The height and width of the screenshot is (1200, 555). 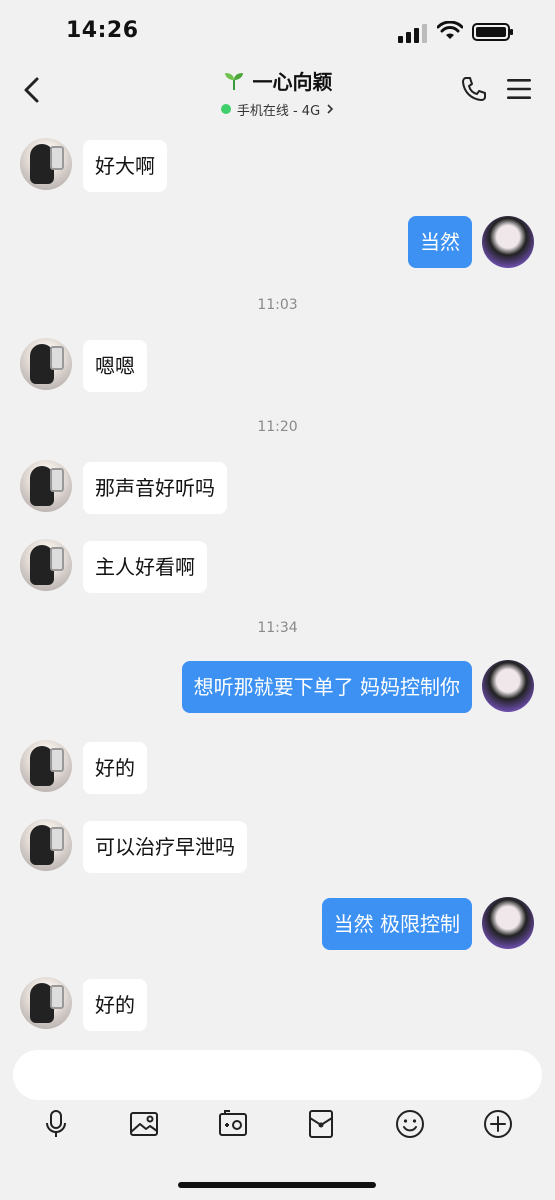 What do you see at coordinates (321, 1124) in the screenshot?
I see `red-packet-icon` at bounding box center [321, 1124].